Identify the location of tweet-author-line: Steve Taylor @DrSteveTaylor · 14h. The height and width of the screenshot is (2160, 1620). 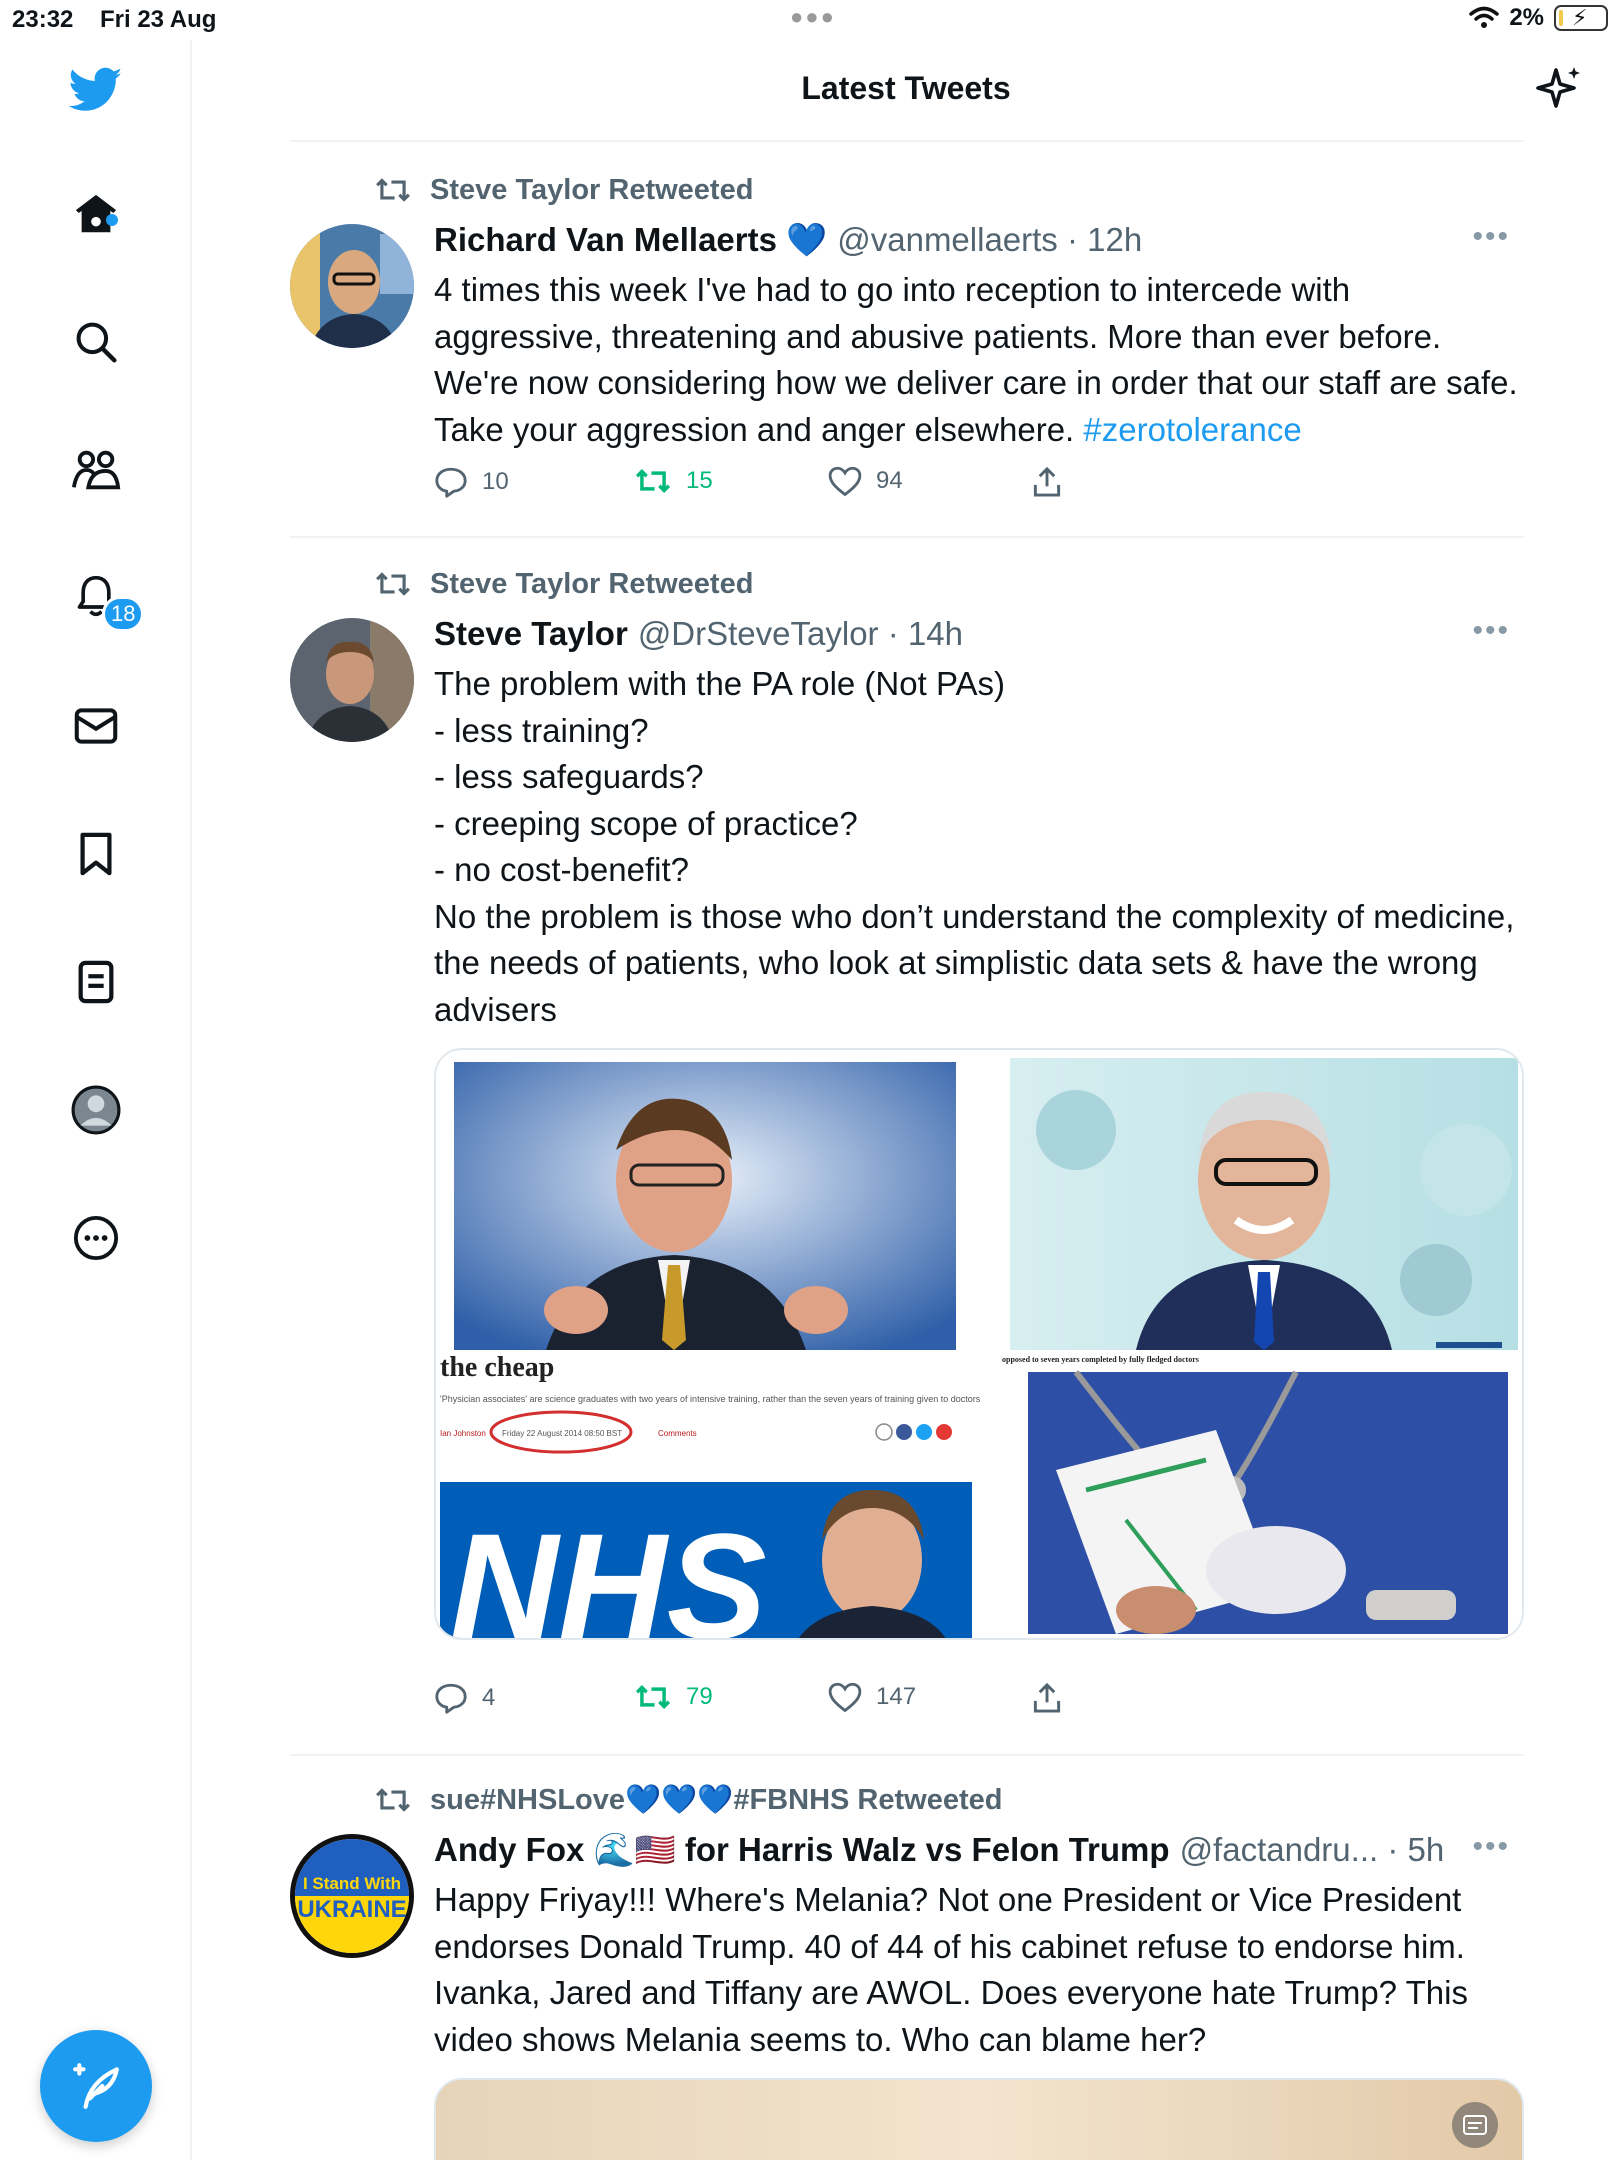
(698, 634).